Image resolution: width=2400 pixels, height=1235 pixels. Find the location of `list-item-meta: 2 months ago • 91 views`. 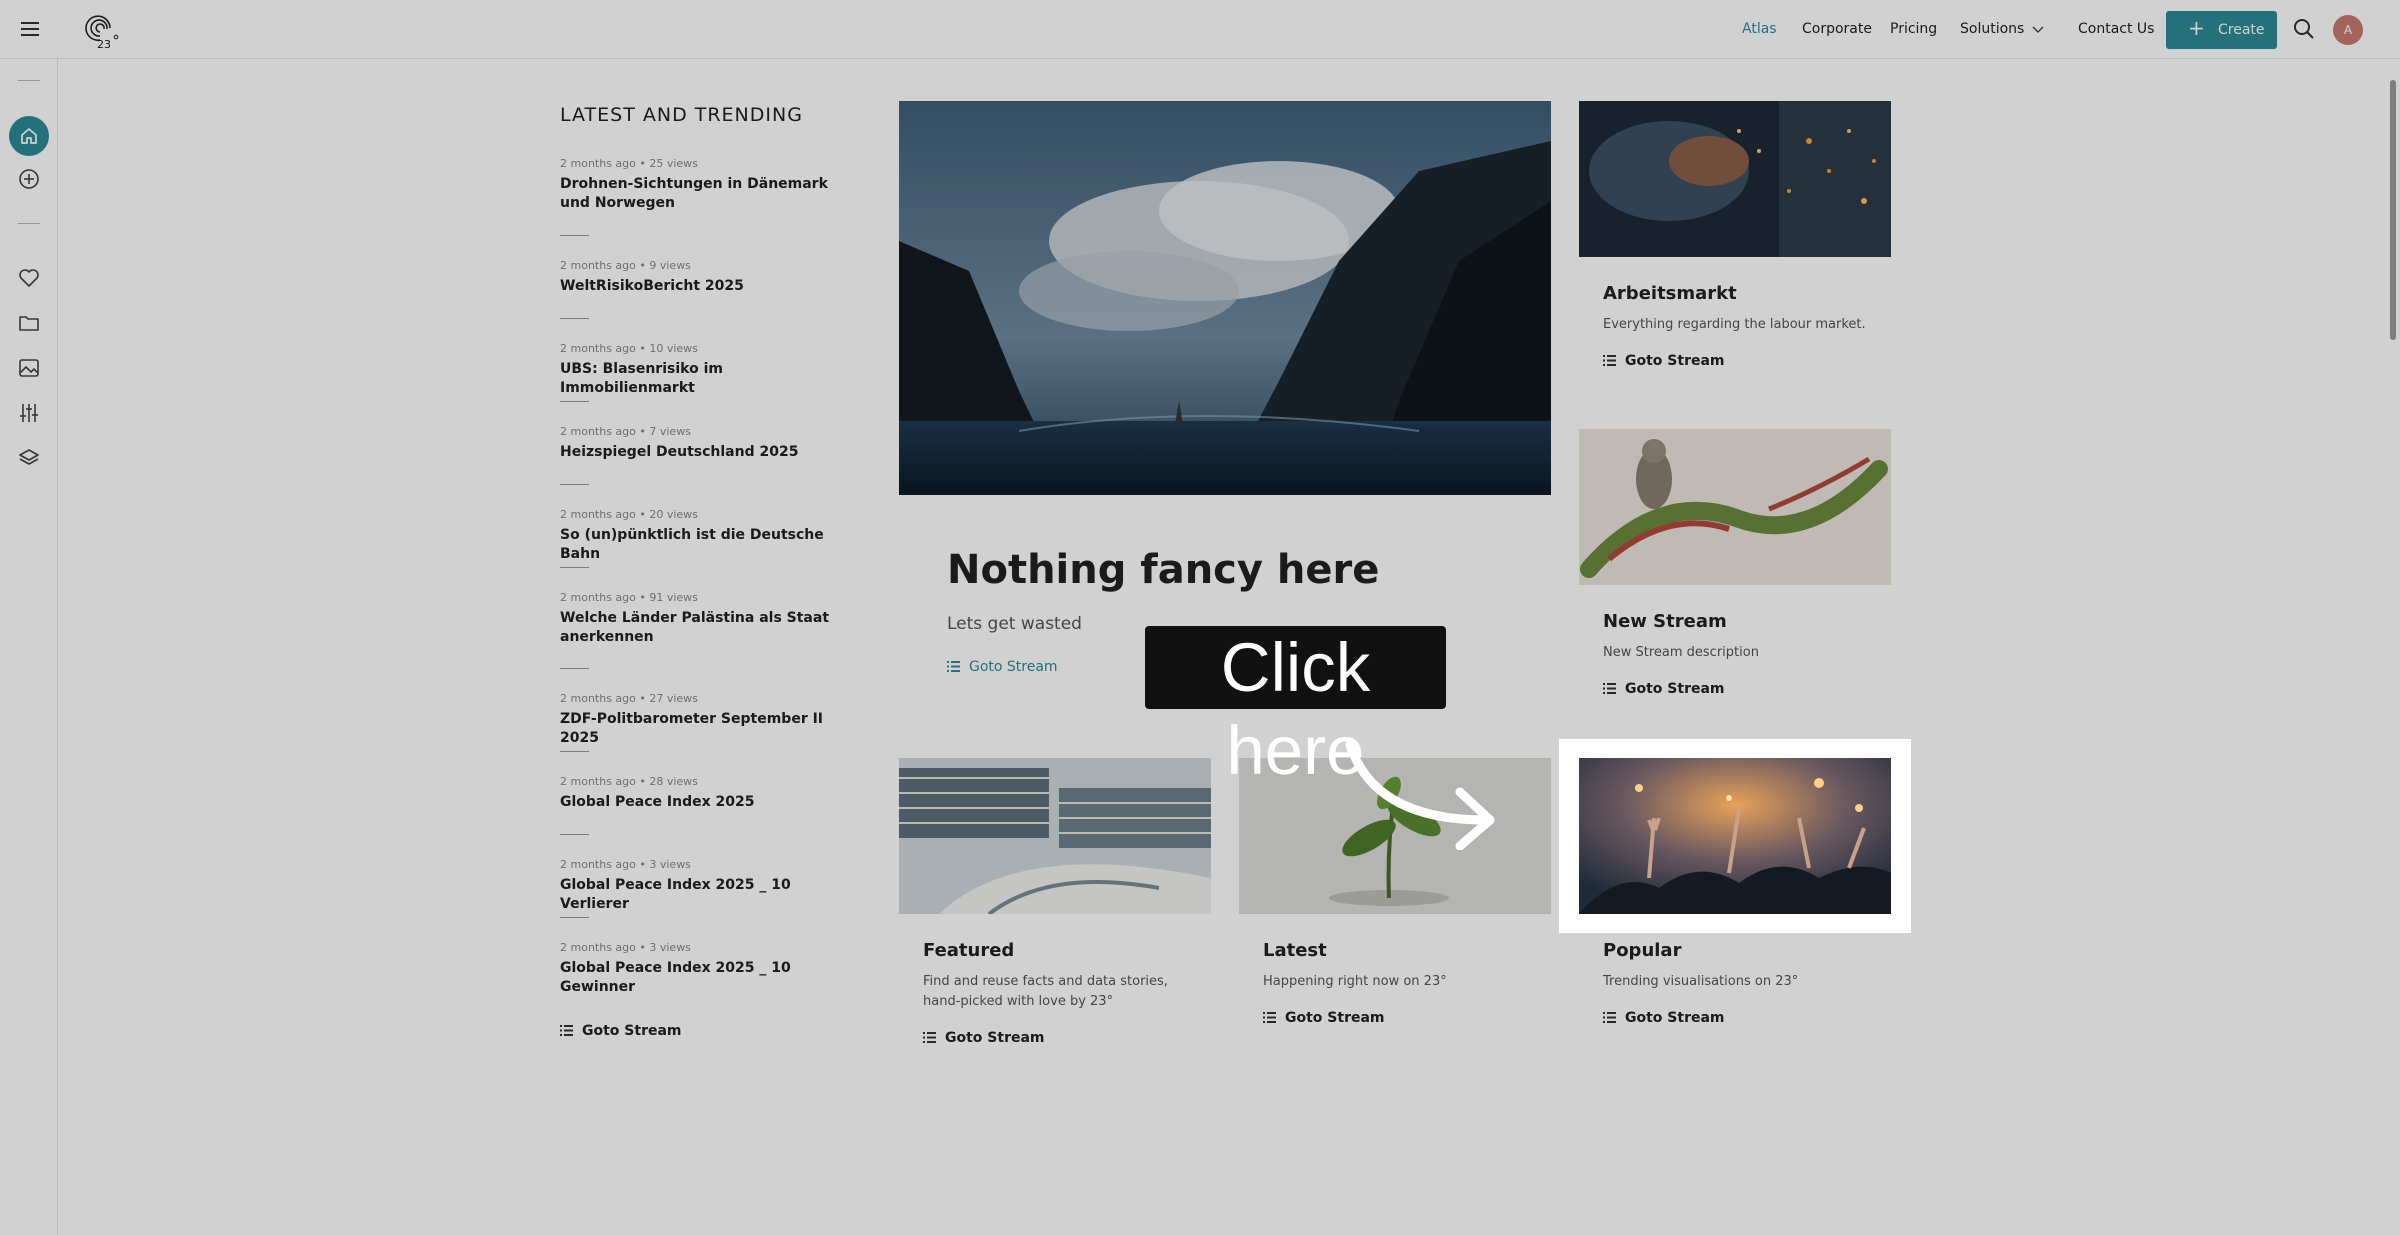

list-item-meta: 2 months ago • 91 views is located at coordinates (629, 597).